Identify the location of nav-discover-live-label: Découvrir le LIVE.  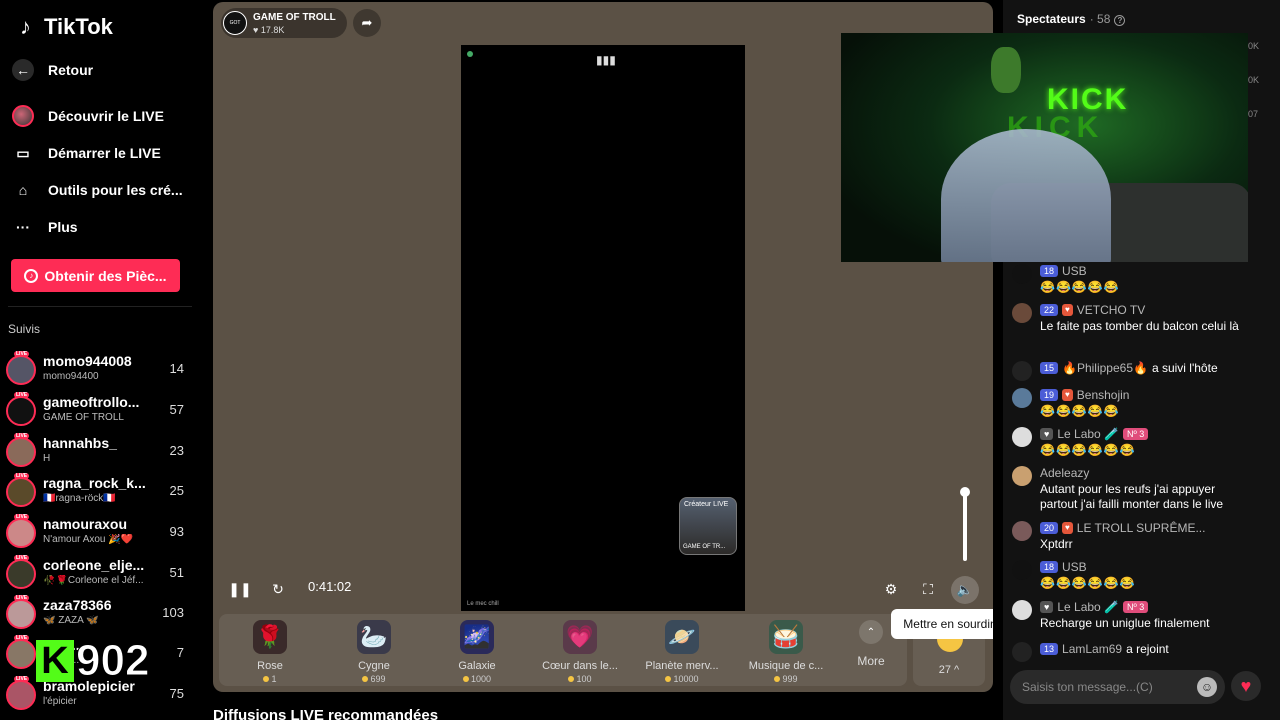
(106, 116).